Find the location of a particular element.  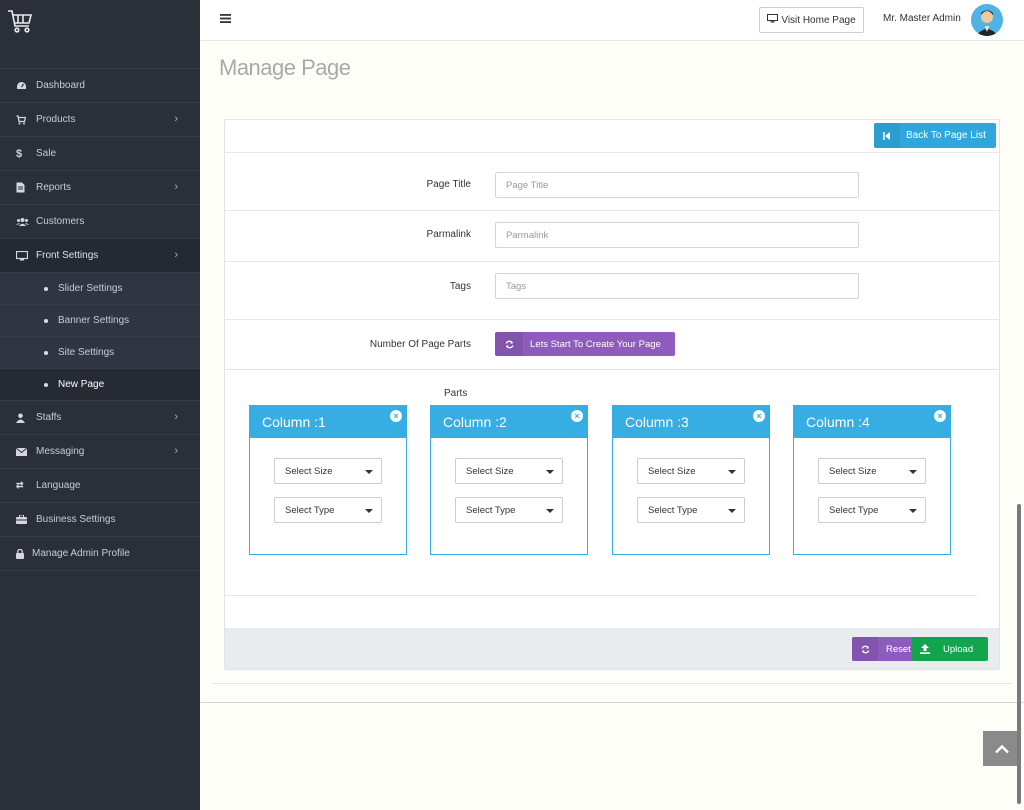

upload-button: Upload is located at coordinates (950, 649).